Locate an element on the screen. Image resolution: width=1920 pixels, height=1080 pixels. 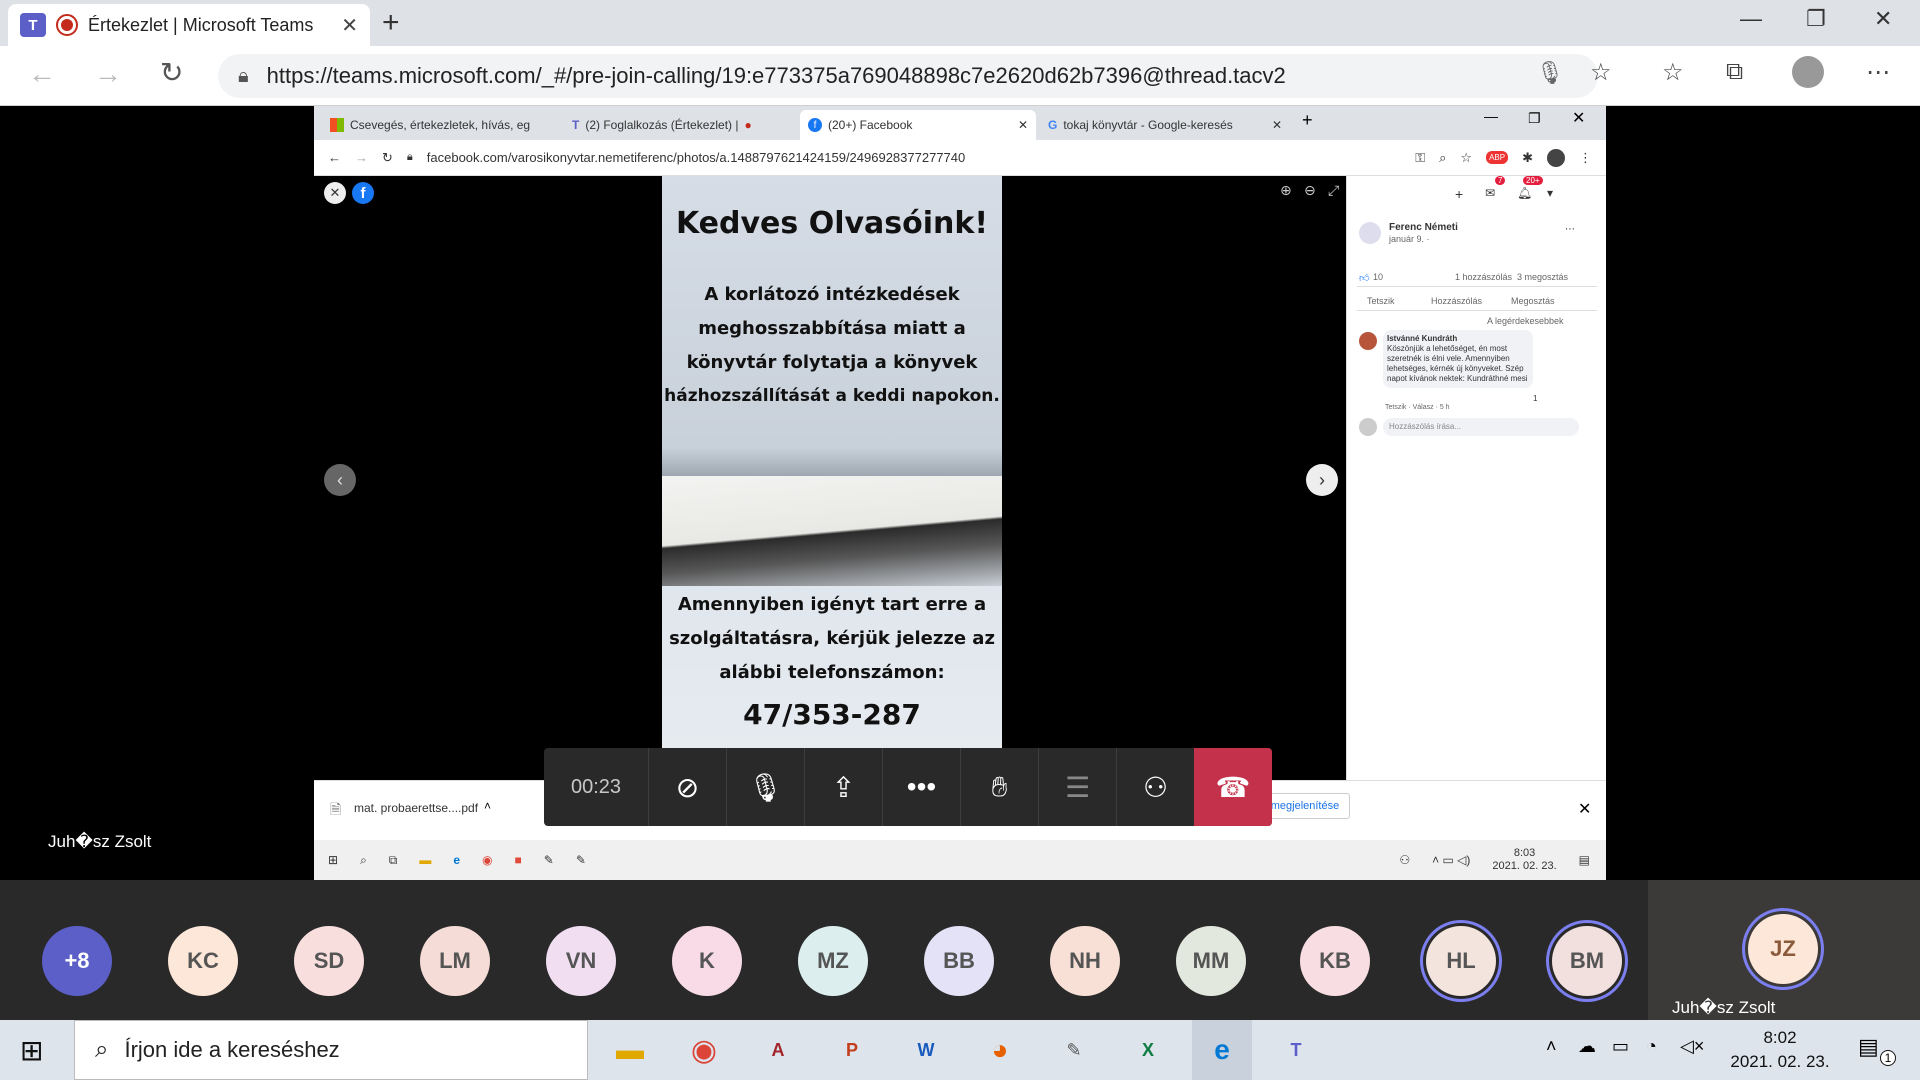
back-icon: ← is located at coordinates (334, 157).